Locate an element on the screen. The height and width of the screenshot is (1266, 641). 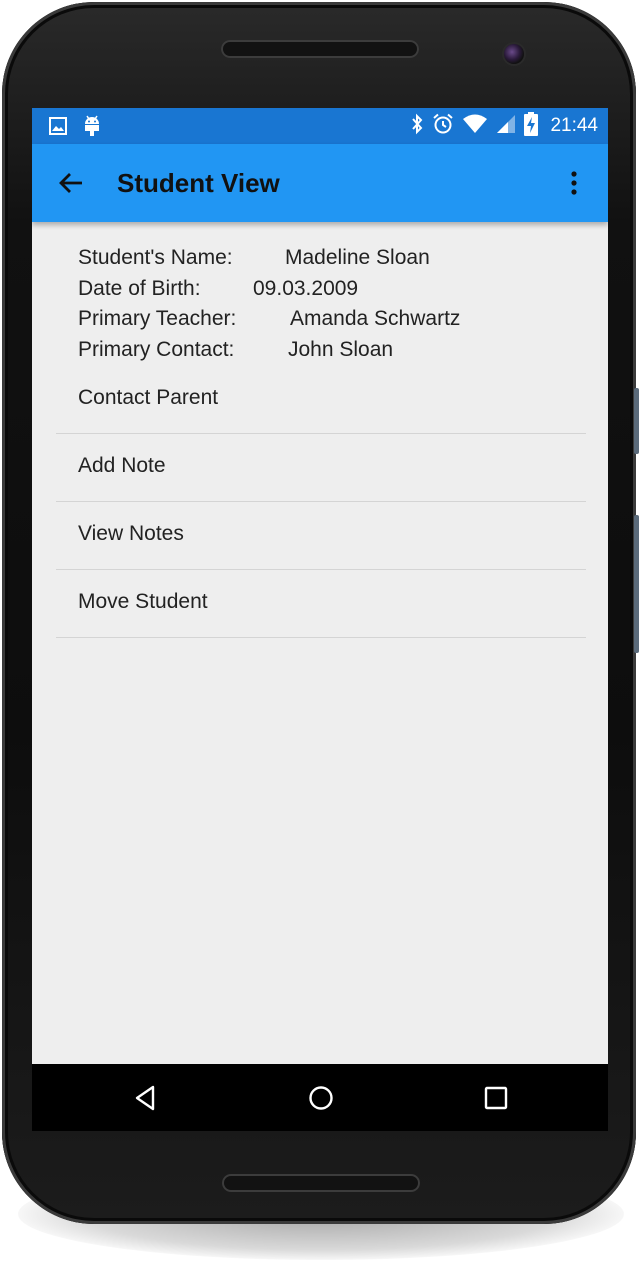
nav-back-button is located at coordinates (146, 1098).